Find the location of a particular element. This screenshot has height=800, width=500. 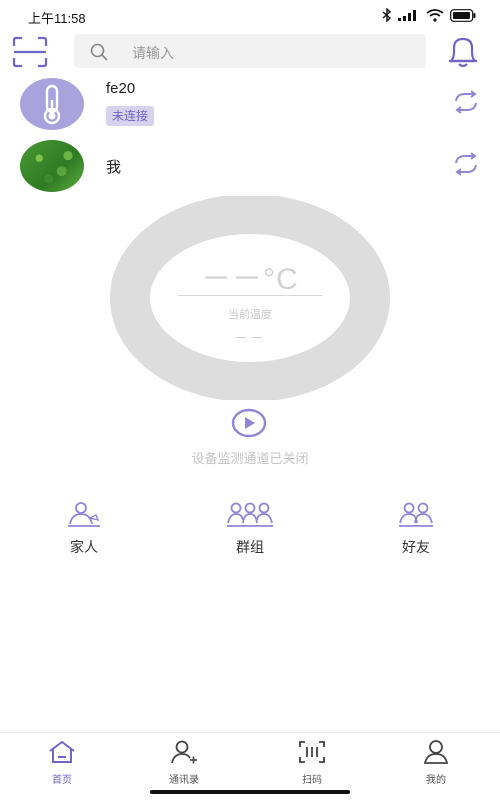

scan-icon is located at coordinates (30, 54).